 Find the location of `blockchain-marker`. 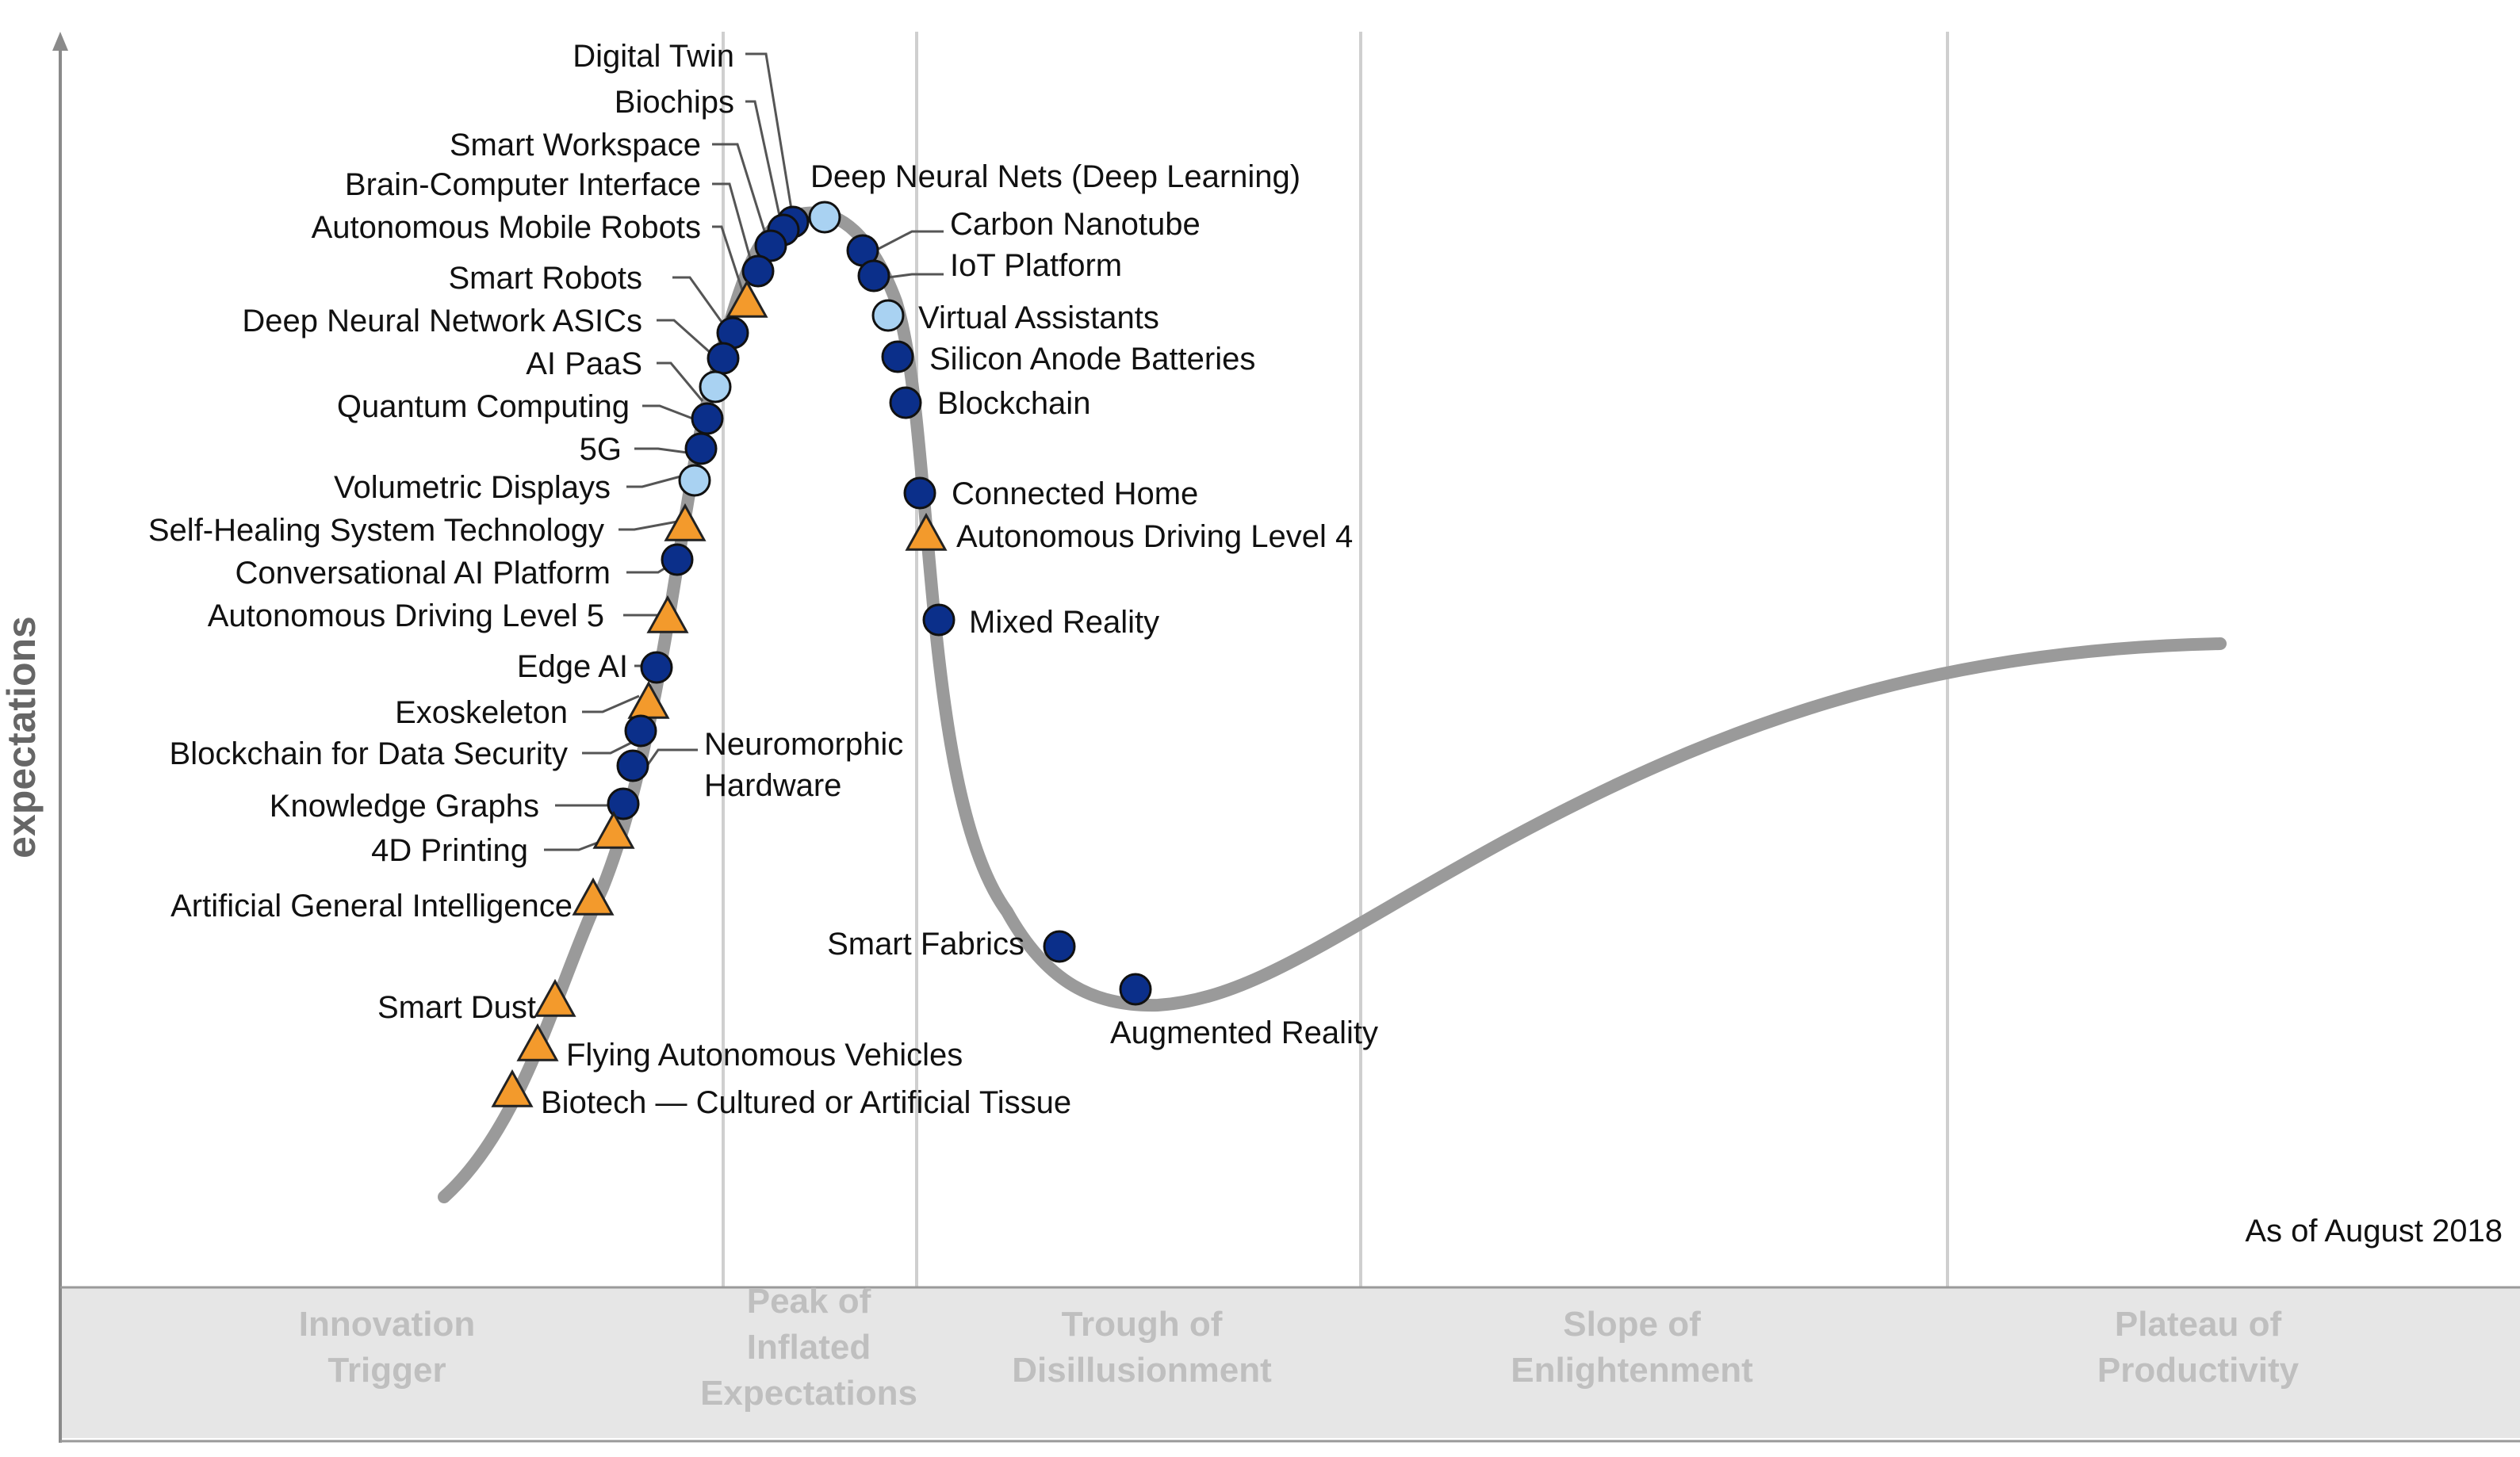

blockchain-marker is located at coordinates (905, 402).